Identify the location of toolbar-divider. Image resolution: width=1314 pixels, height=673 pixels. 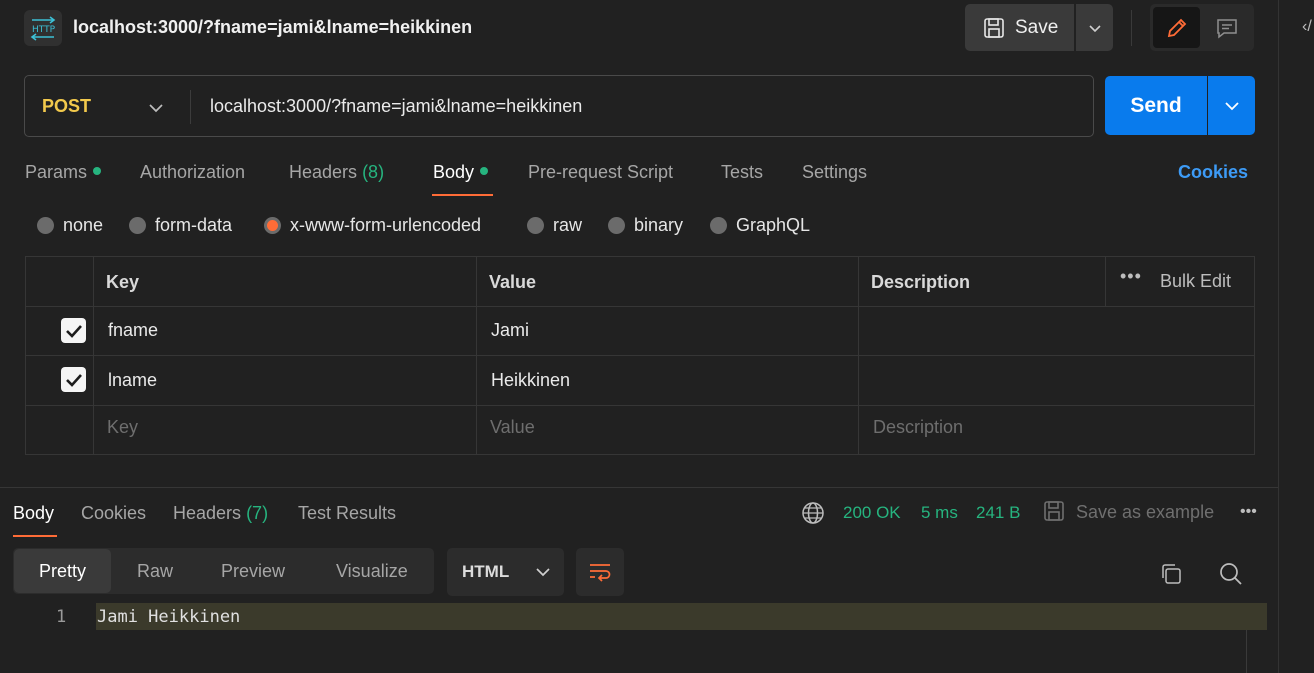
(1131, 28).